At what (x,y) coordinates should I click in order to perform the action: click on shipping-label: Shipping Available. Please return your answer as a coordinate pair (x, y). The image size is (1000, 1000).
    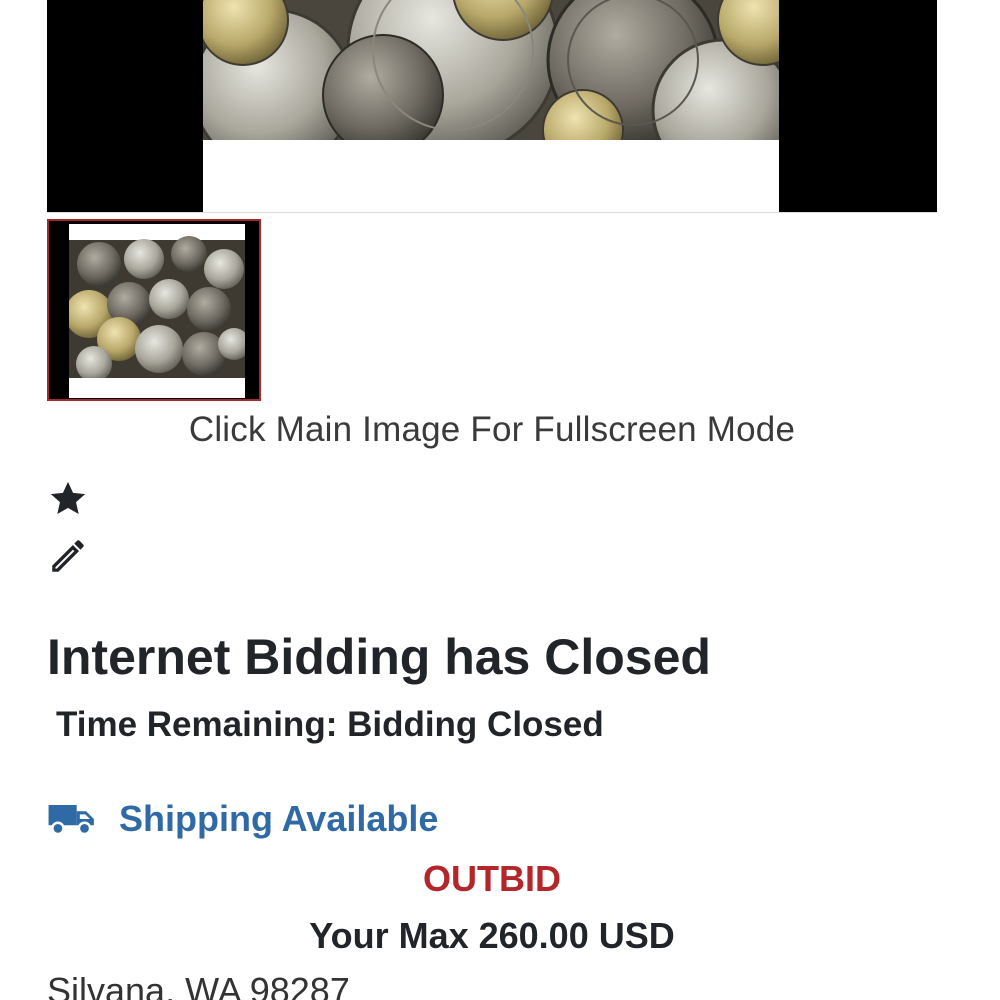
    Looking at the image, I should click on (279, 818).